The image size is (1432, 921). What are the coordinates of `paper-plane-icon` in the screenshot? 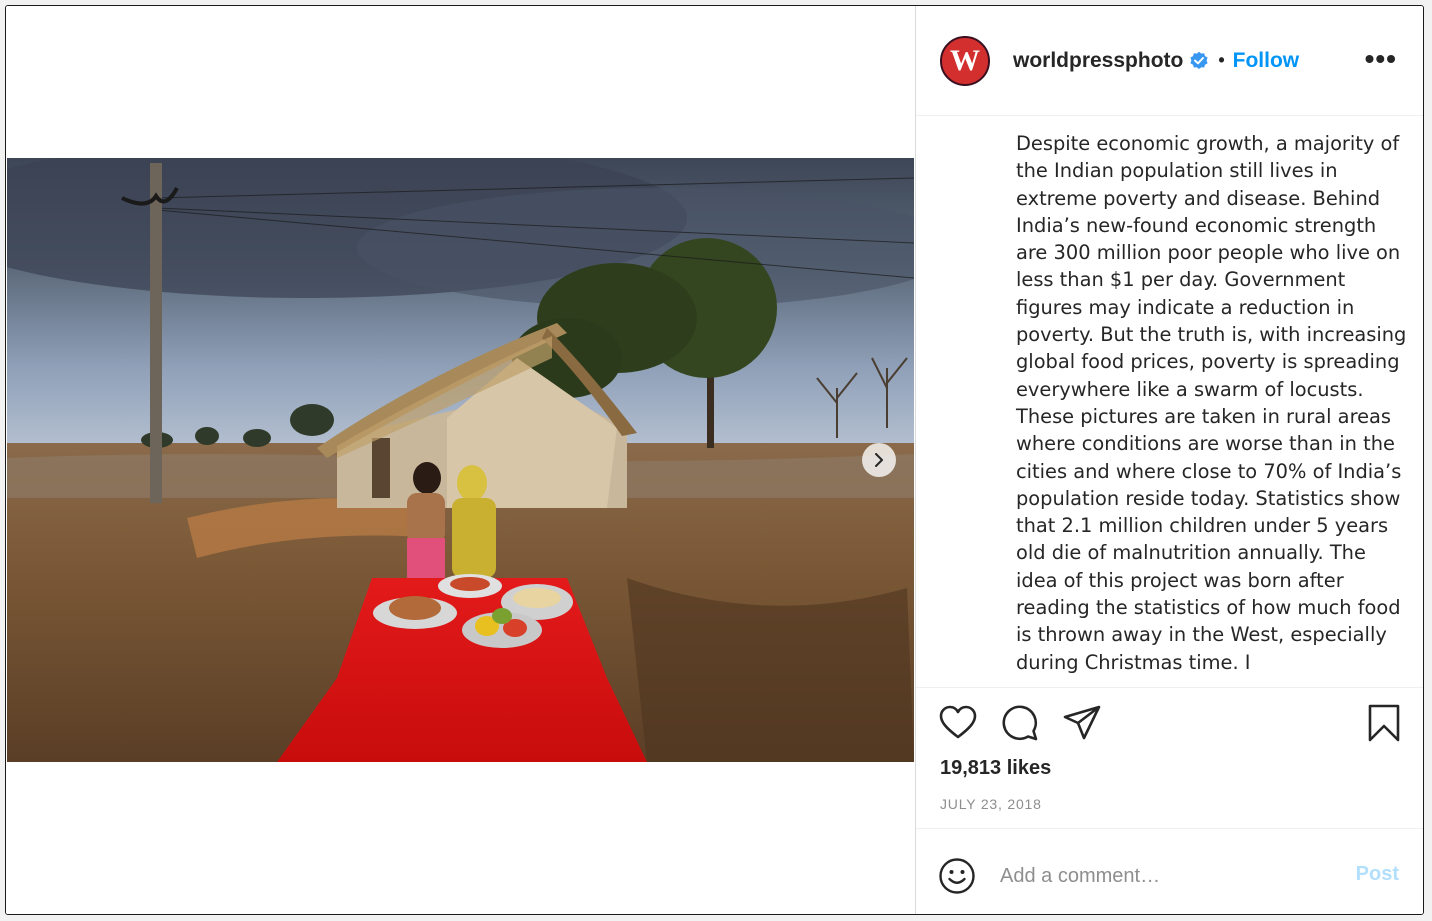 It's located at (1082, 723).